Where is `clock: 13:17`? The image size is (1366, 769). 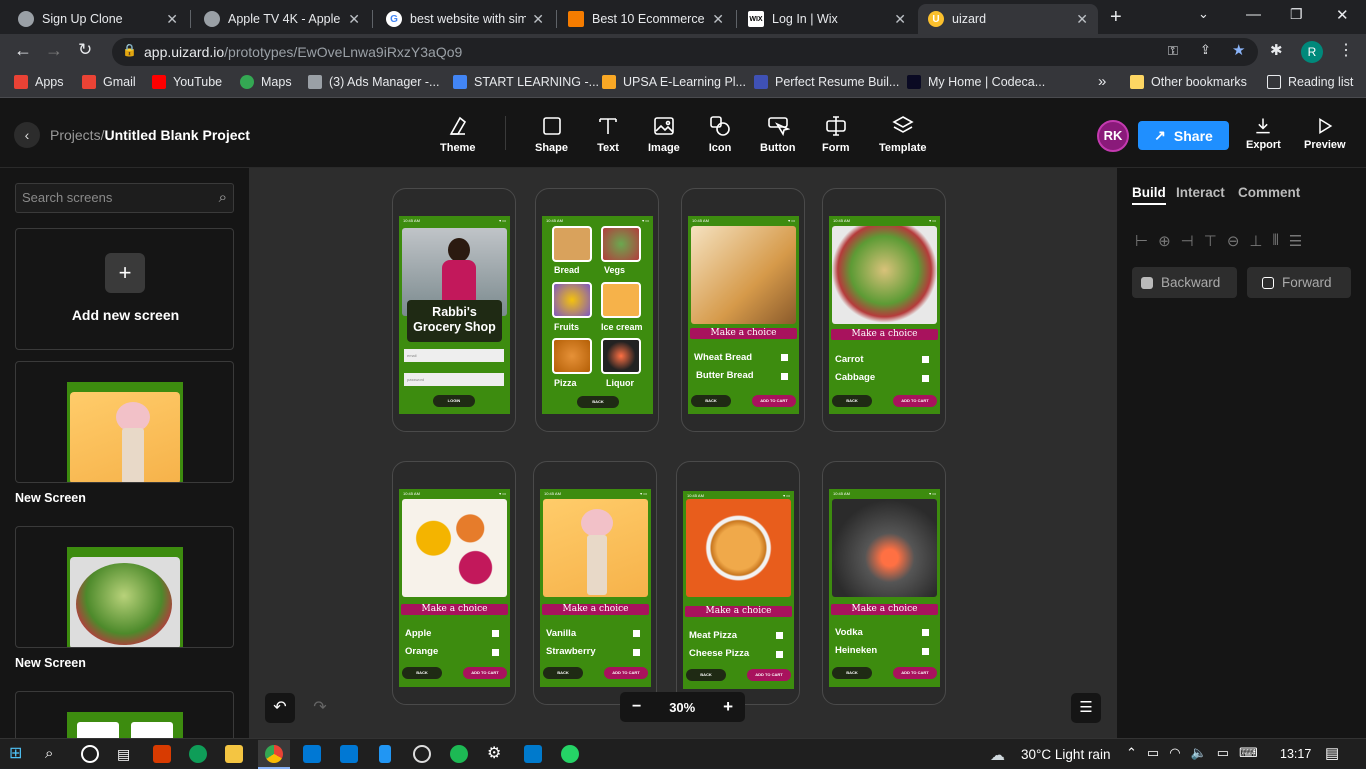
clock: 13:17 is located at coordinates (1295, 754).